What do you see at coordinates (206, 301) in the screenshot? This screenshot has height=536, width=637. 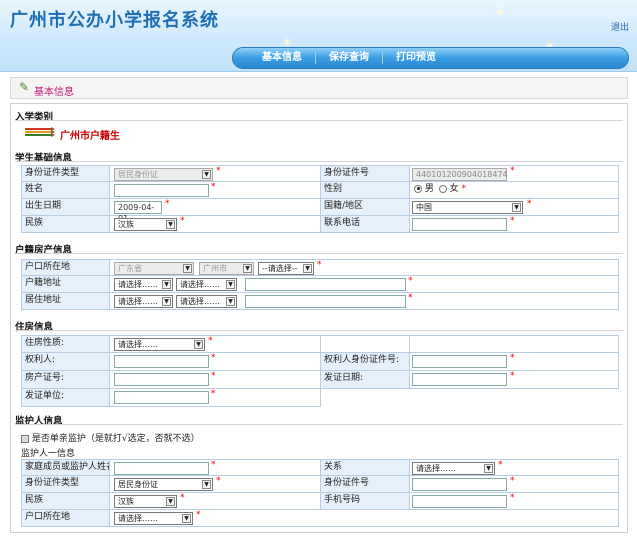 I see `residence-community-select: 请选择…… ▼` at bounding box center [206, 301].